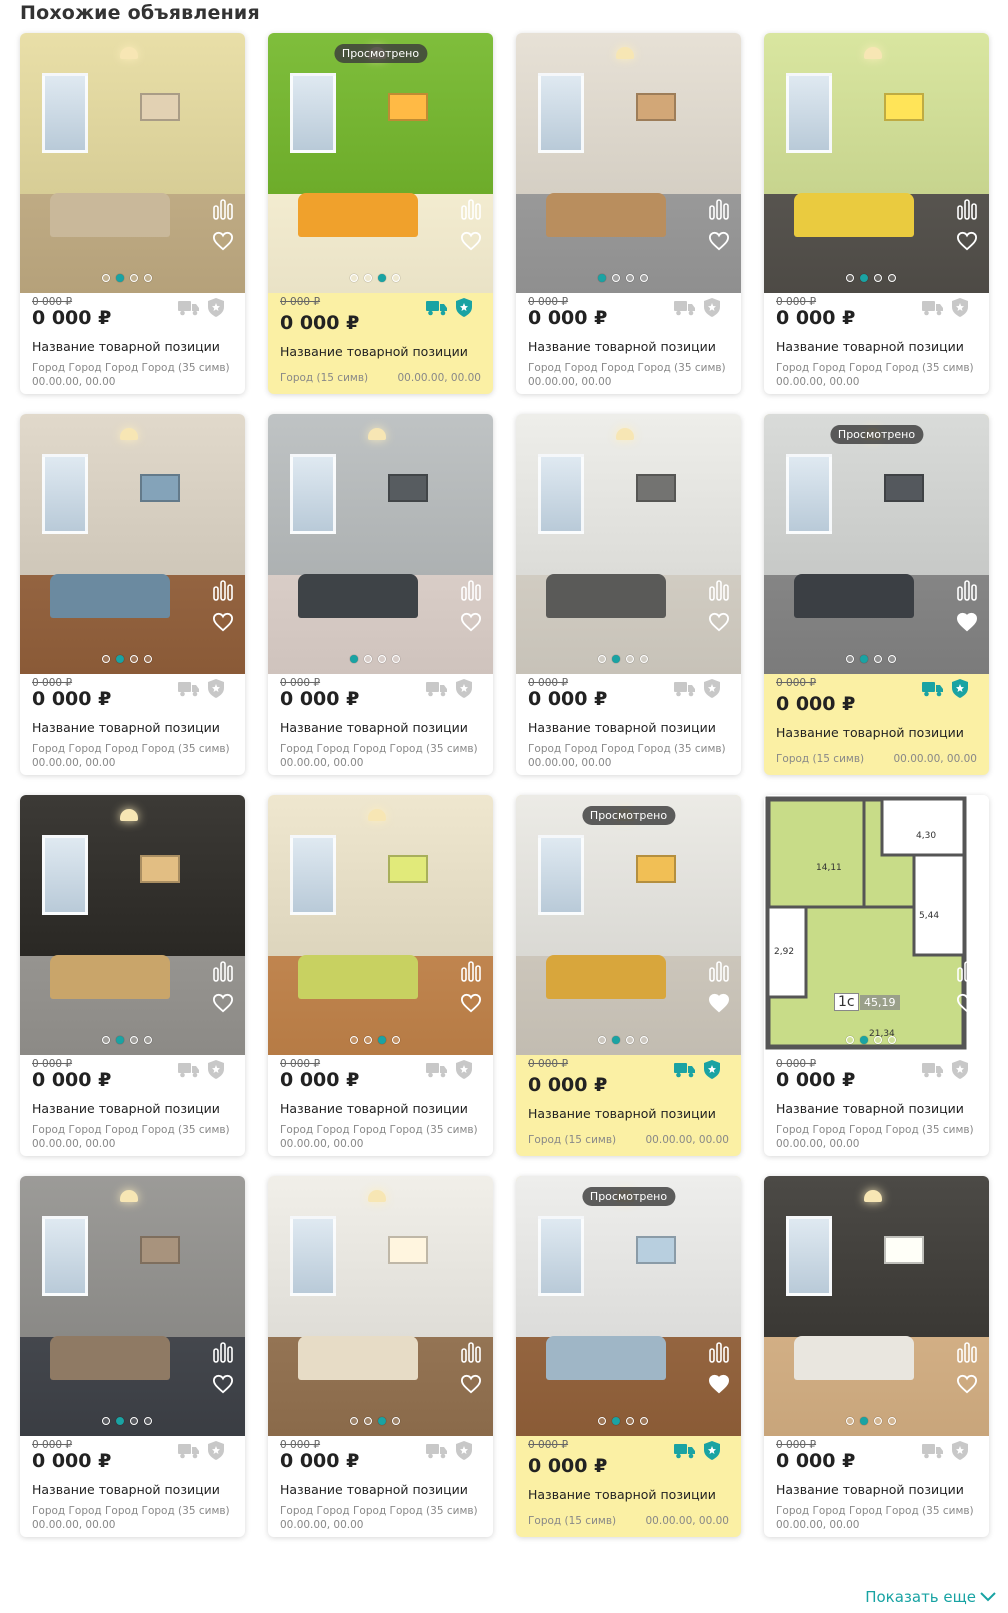 Image resolution: width=1008 pixels, height=1613 pixels. I want to click on listing-photo: 14,11 4,30 5,44 2,92 45,19 21,34 1с, so click(876, 925).